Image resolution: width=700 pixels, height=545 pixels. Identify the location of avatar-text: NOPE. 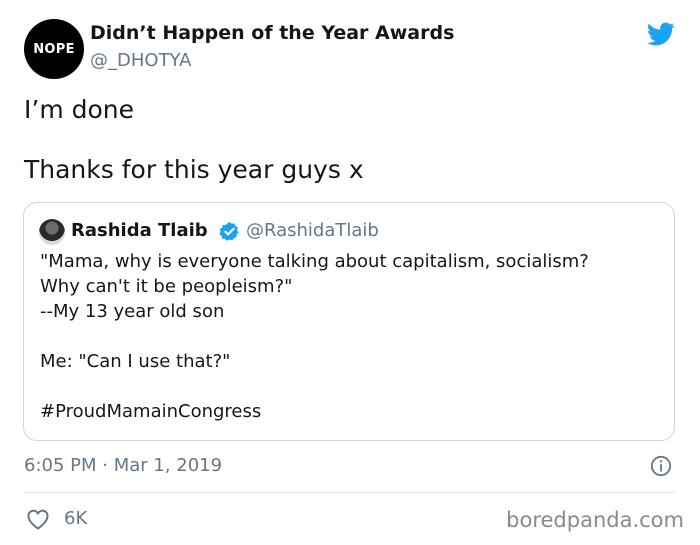
(54, 49).